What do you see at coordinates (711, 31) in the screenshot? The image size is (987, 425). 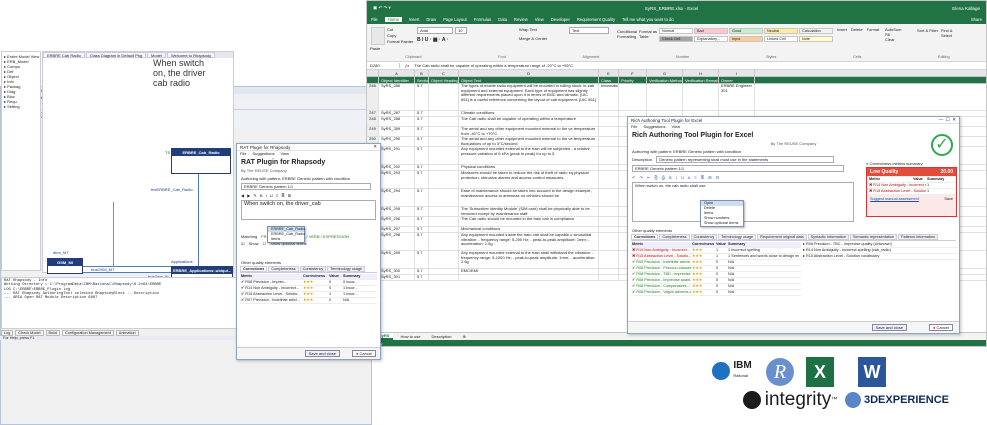 I see `style-bad: Bad` at bounding box center [711, 31].